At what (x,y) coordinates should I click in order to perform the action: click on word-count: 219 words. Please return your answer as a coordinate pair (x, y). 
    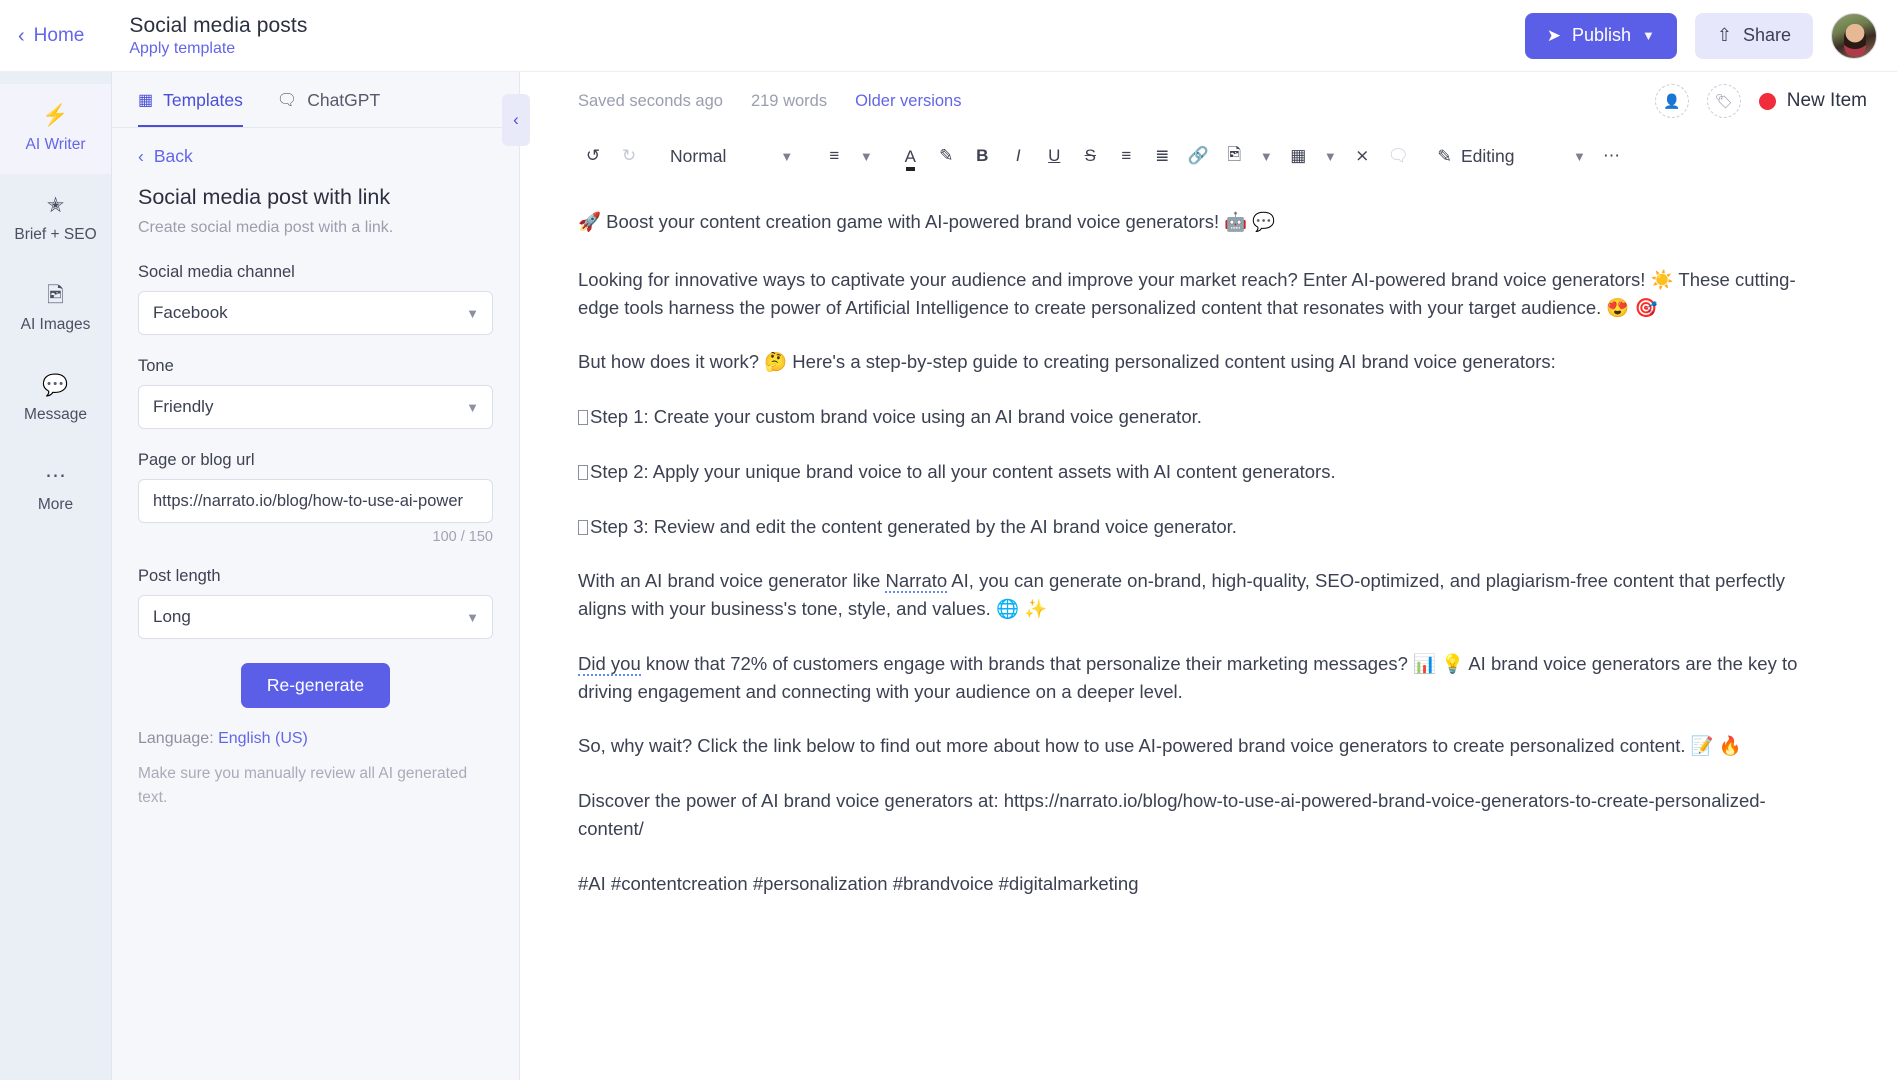
    Looking at the image, I should click on (789, 100).